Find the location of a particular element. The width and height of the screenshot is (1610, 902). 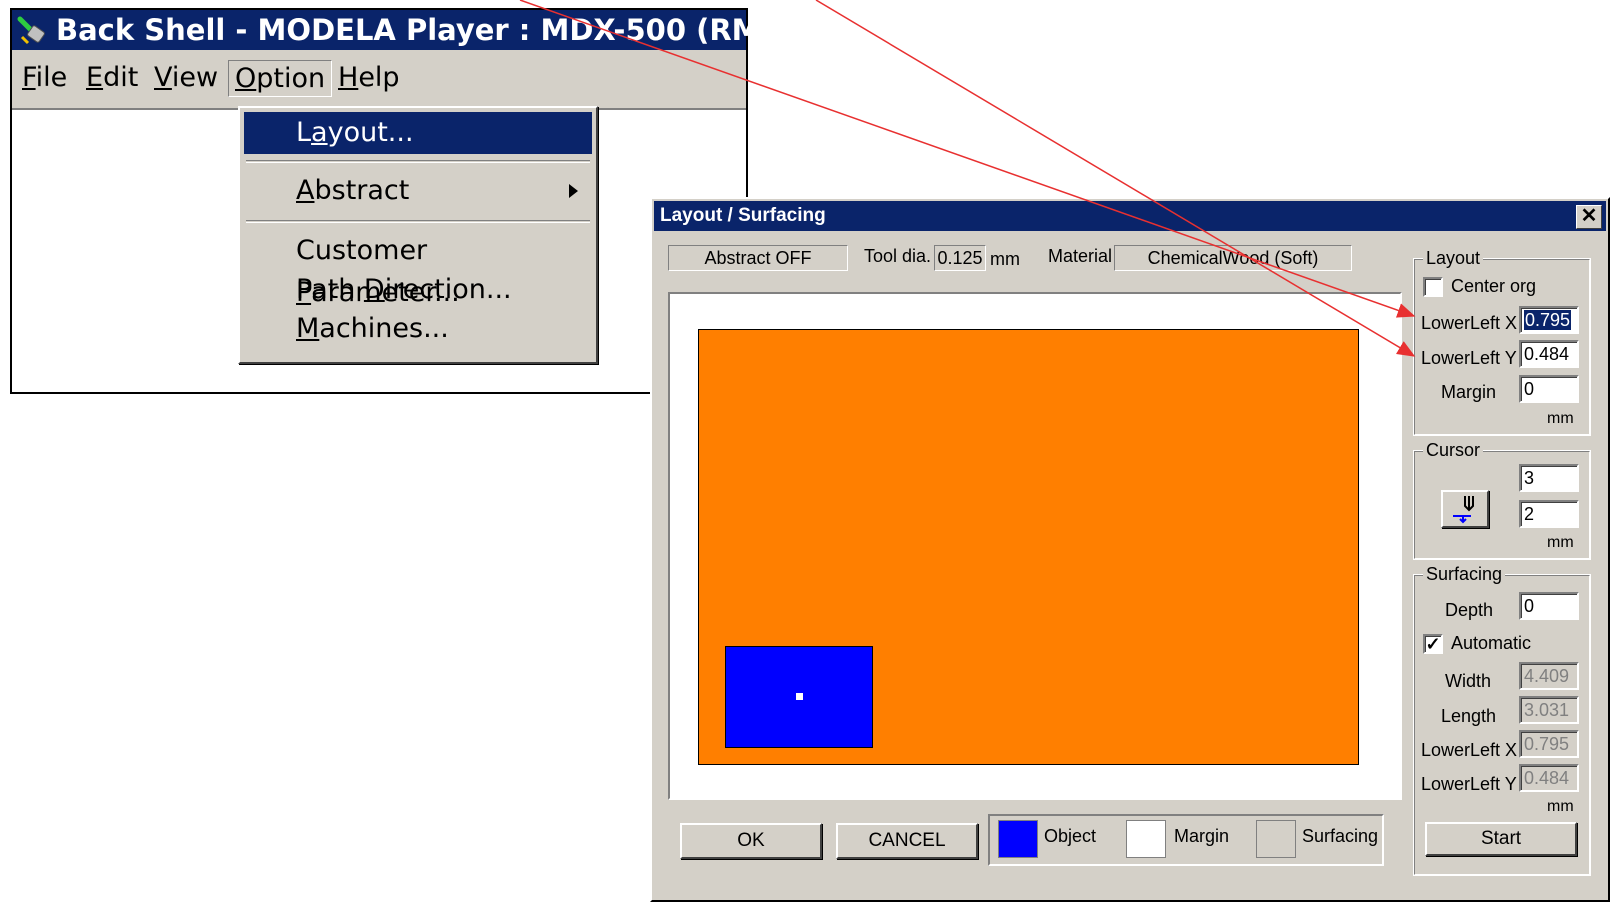

surfacing-unit: mm is located at coordinates (1560, 806).